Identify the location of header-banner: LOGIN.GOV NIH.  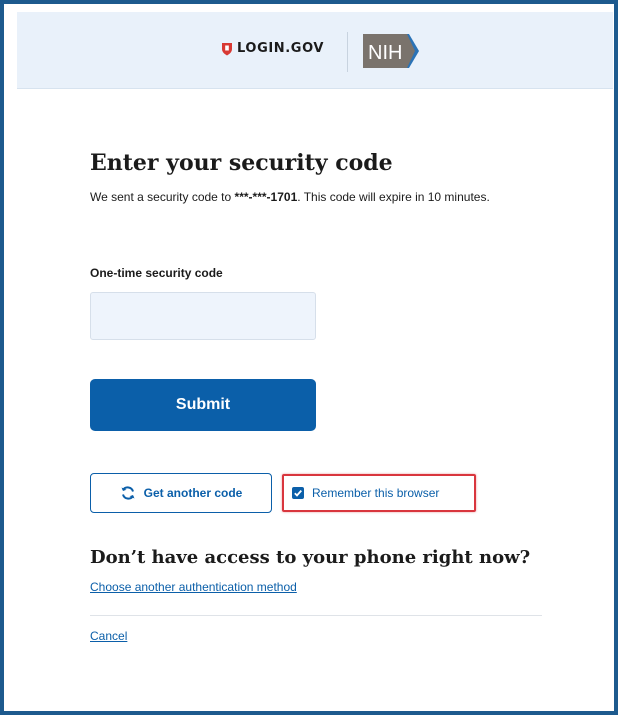
(315, 50).